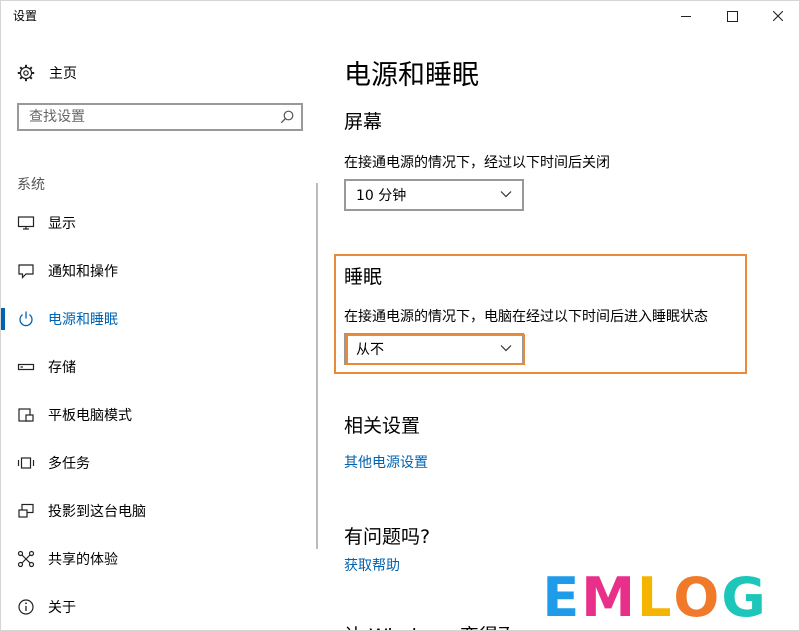 The image size is (800, 631). Describe the element at coordinates (69, 464) in the screenshot. I see `sidebar-item-label: 多任务` at that location.